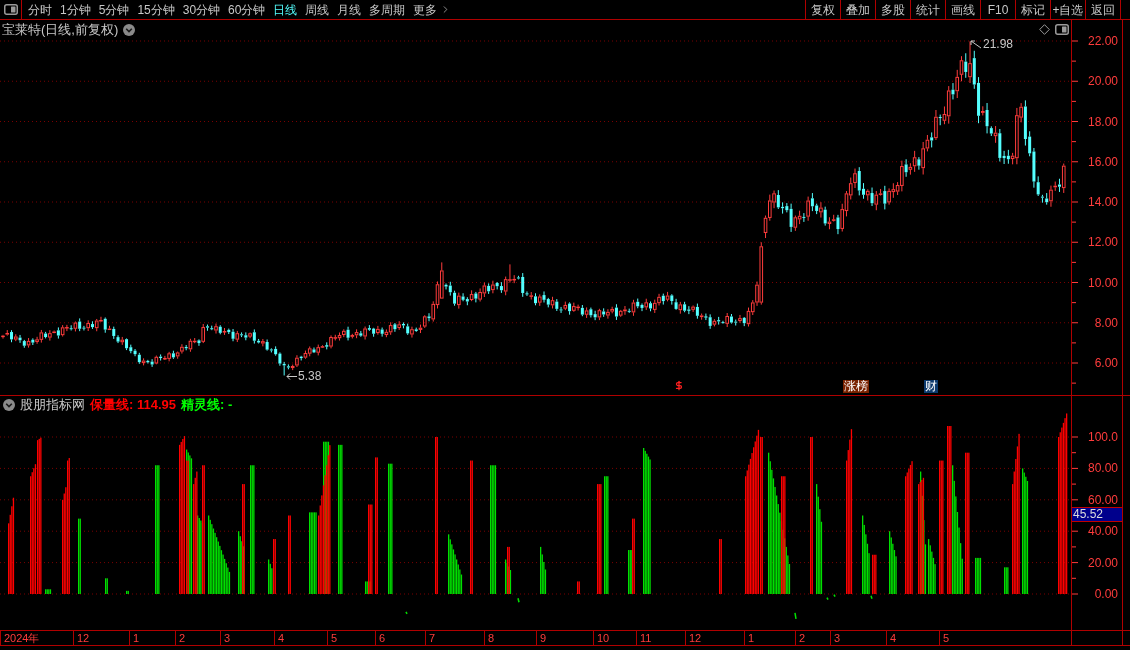 This screenshot has height=650, width=1130. I want to click on toolbar-button: 统计, so click(927, 9).